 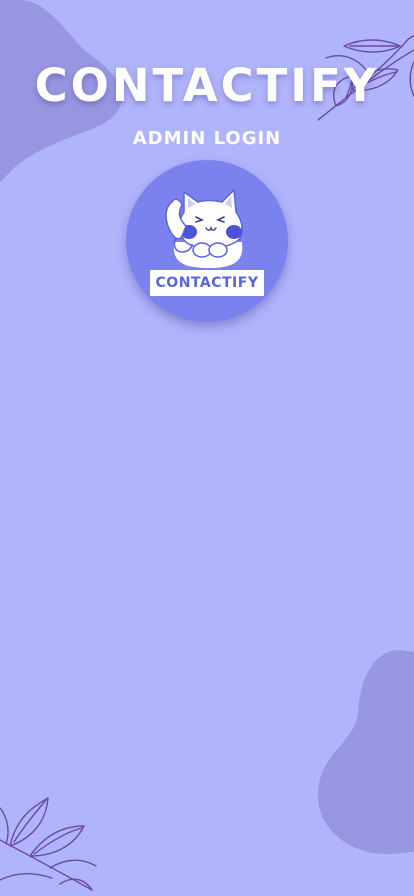 I want to click on bottom-right-blob, so click(x=365, y=752).